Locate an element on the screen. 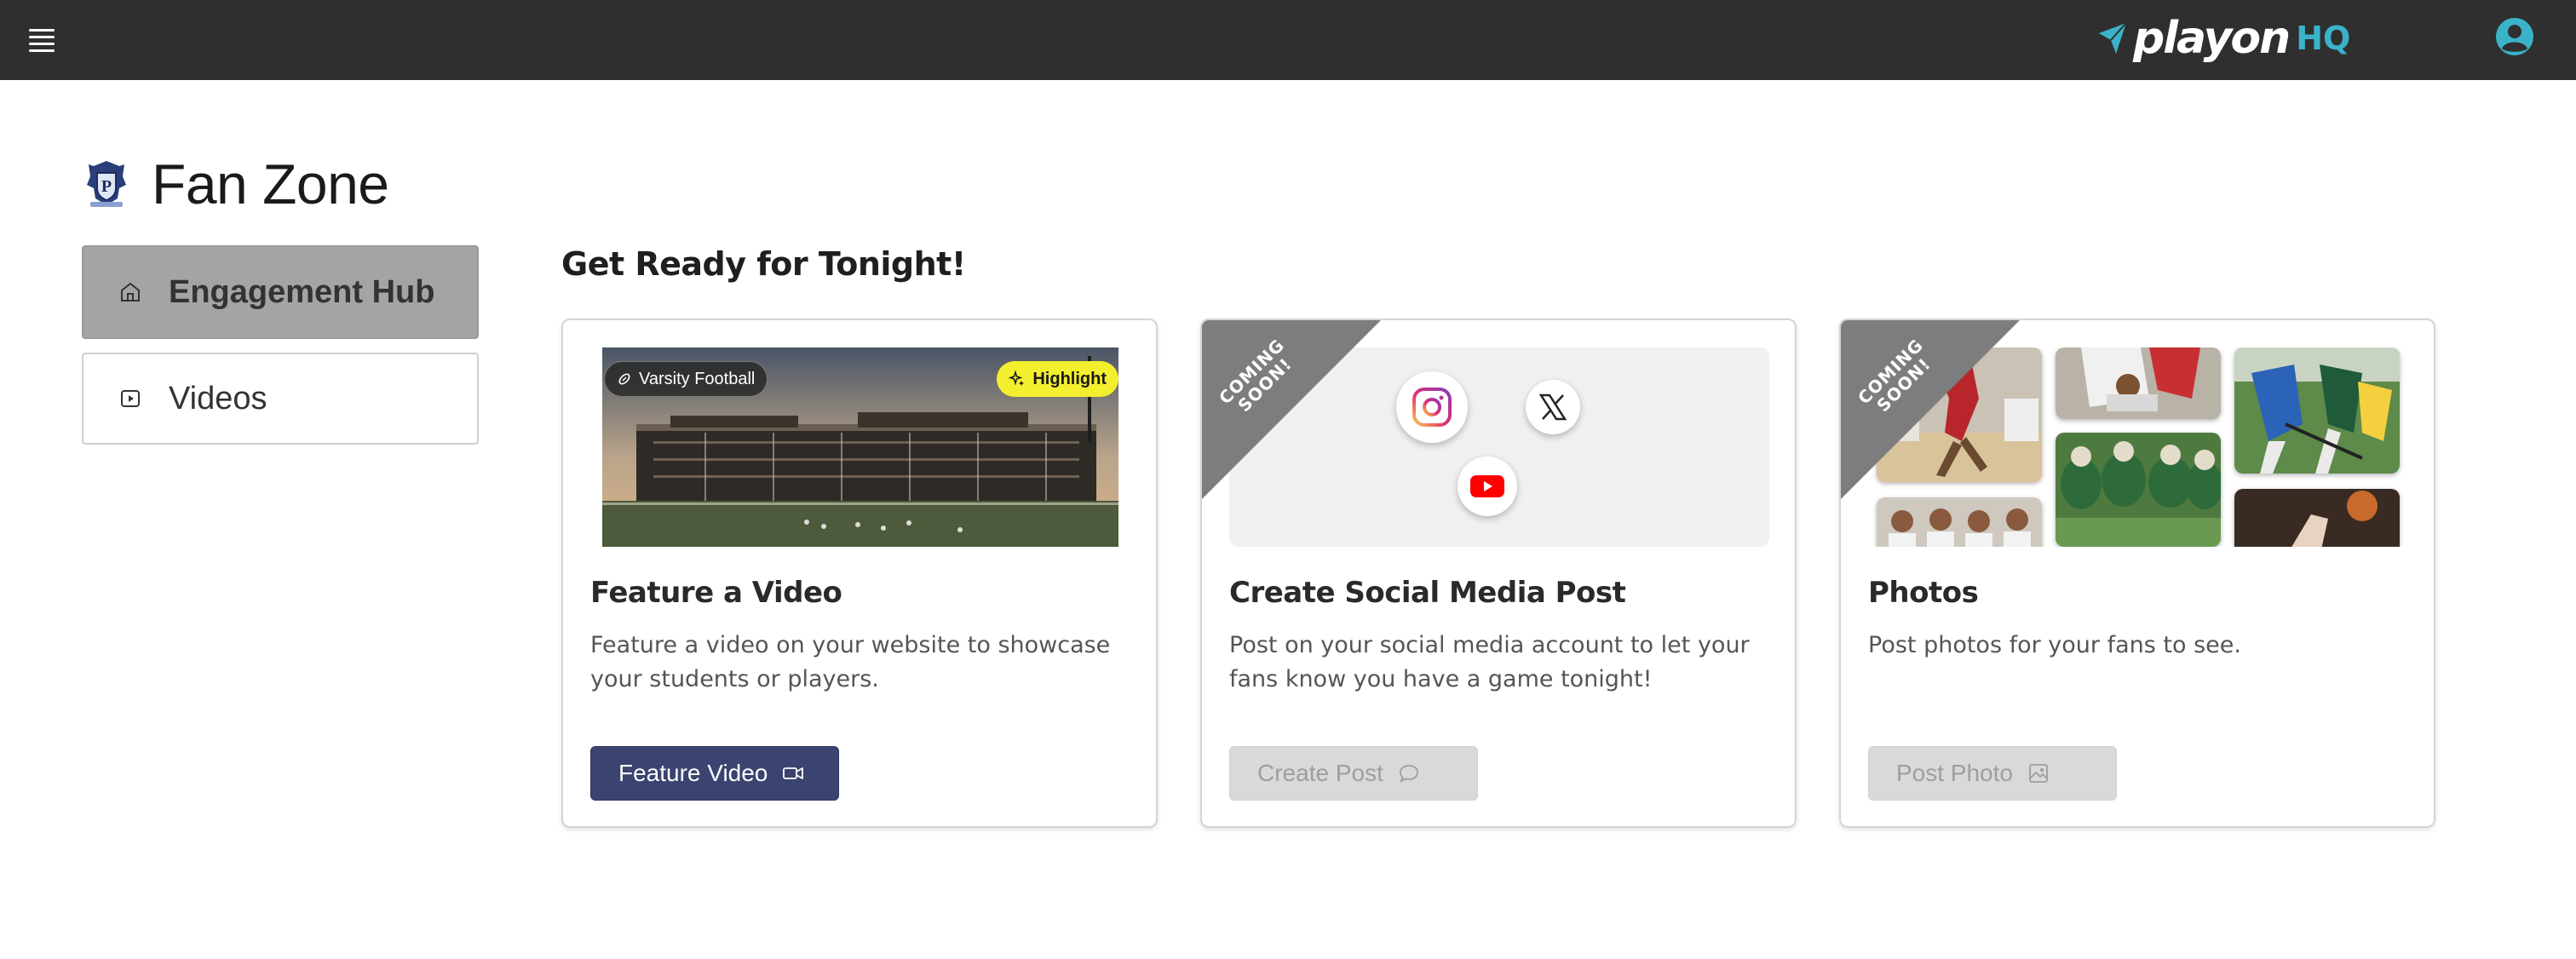  hamburger-menu-icon is located at coordinates (43, 39).